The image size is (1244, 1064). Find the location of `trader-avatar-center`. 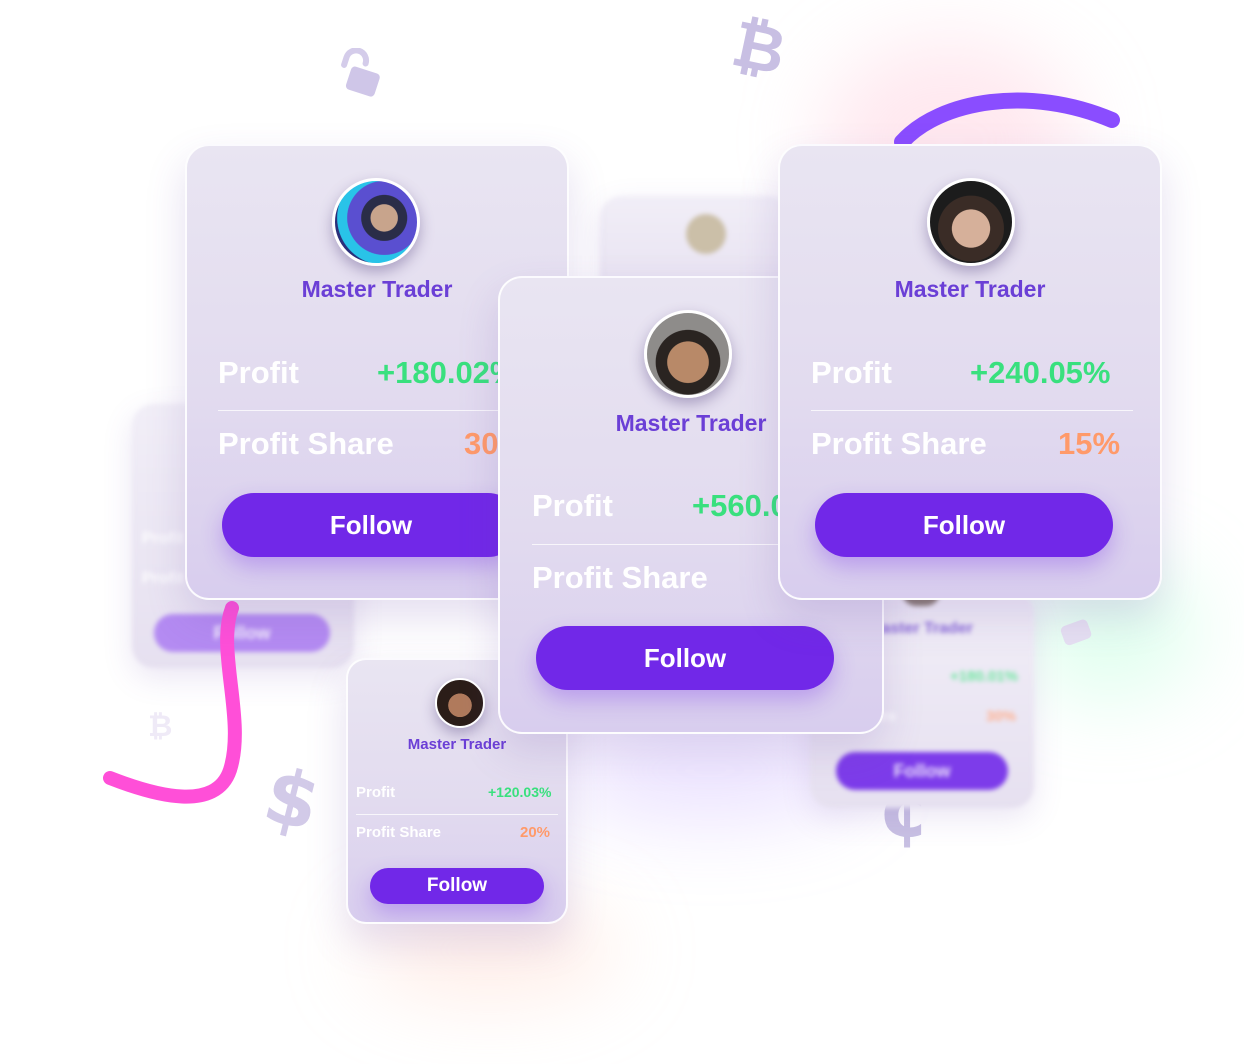

trader-avatar-center is located at coordinates (688, 354).